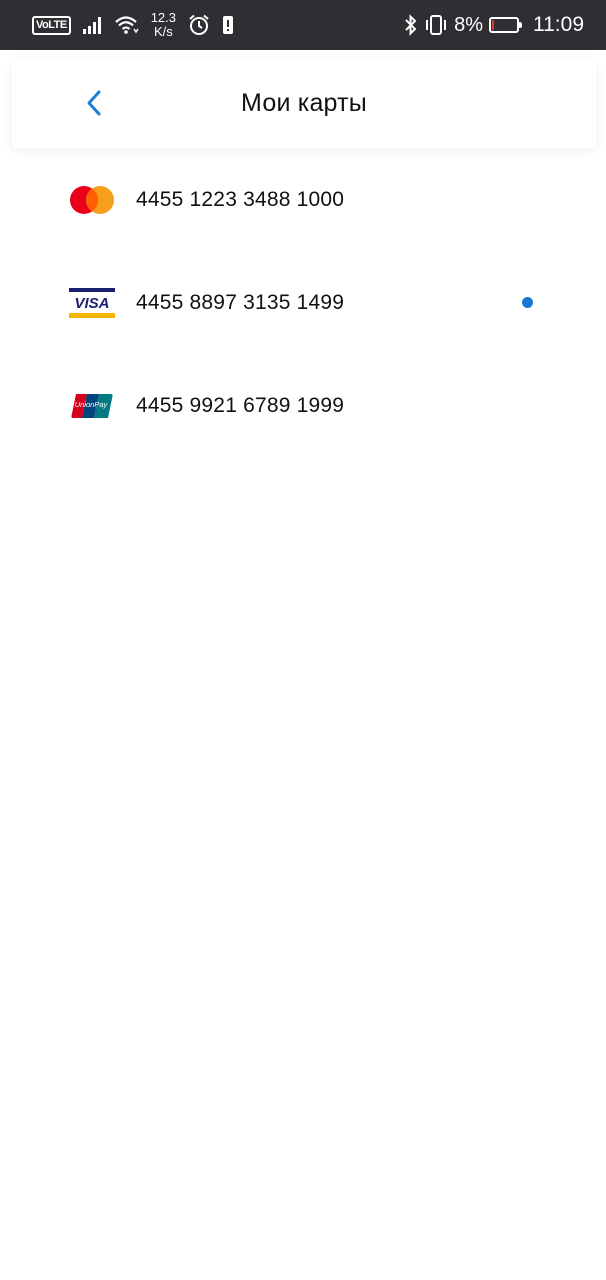 The height and width of the screenshot is (1280, 606). I want to click on unionpay-logo-text: UnionPay, so click(92, 404).